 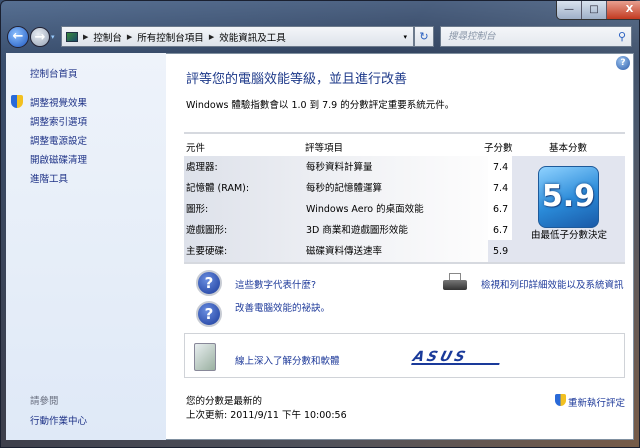 What do you see at coordinates (58, 159) in the screenshot?
I see `sidebar-item-disk-cleanup: 開啟磁碟清理` at bounding box center [58, 159].